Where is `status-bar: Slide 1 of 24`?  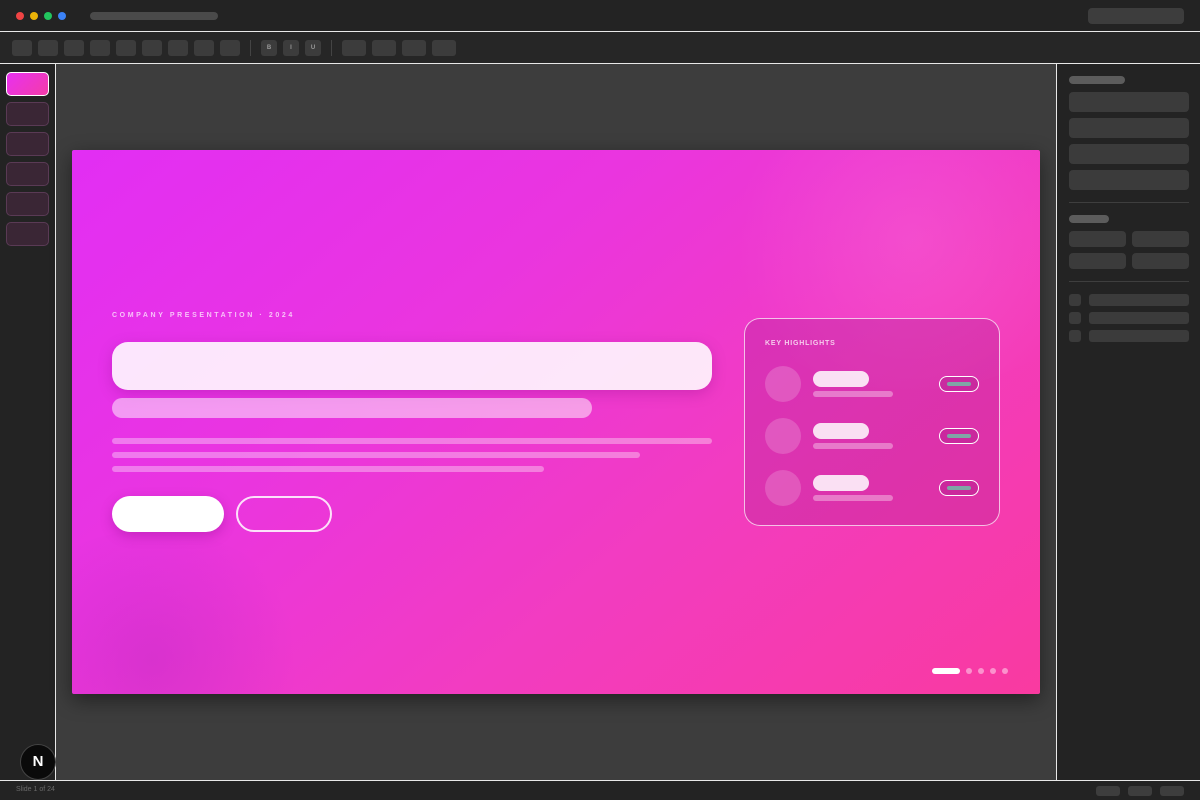 status-bar: Slide 1 of 24 is located at coordinates (600, 790).